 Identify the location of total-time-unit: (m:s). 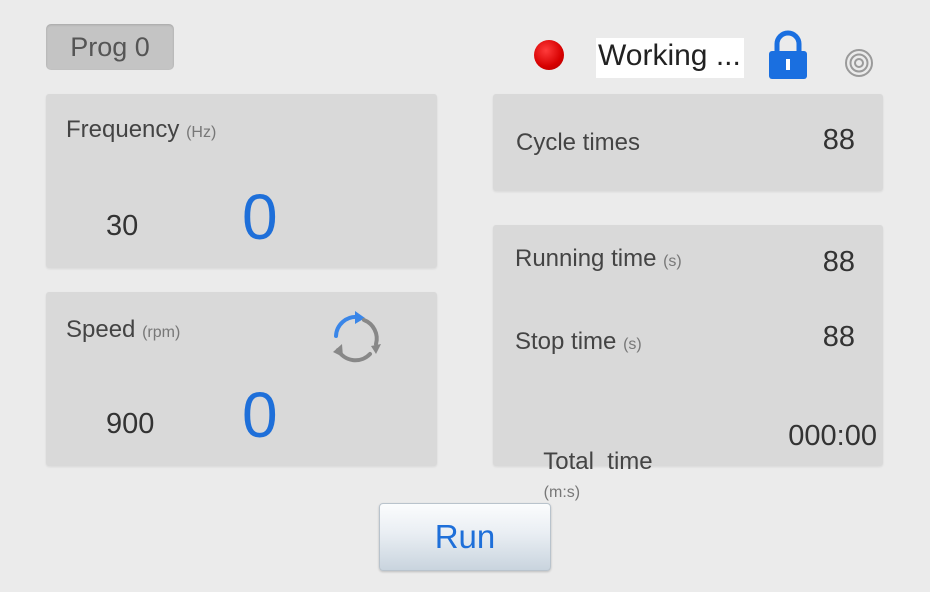
(562, 492).